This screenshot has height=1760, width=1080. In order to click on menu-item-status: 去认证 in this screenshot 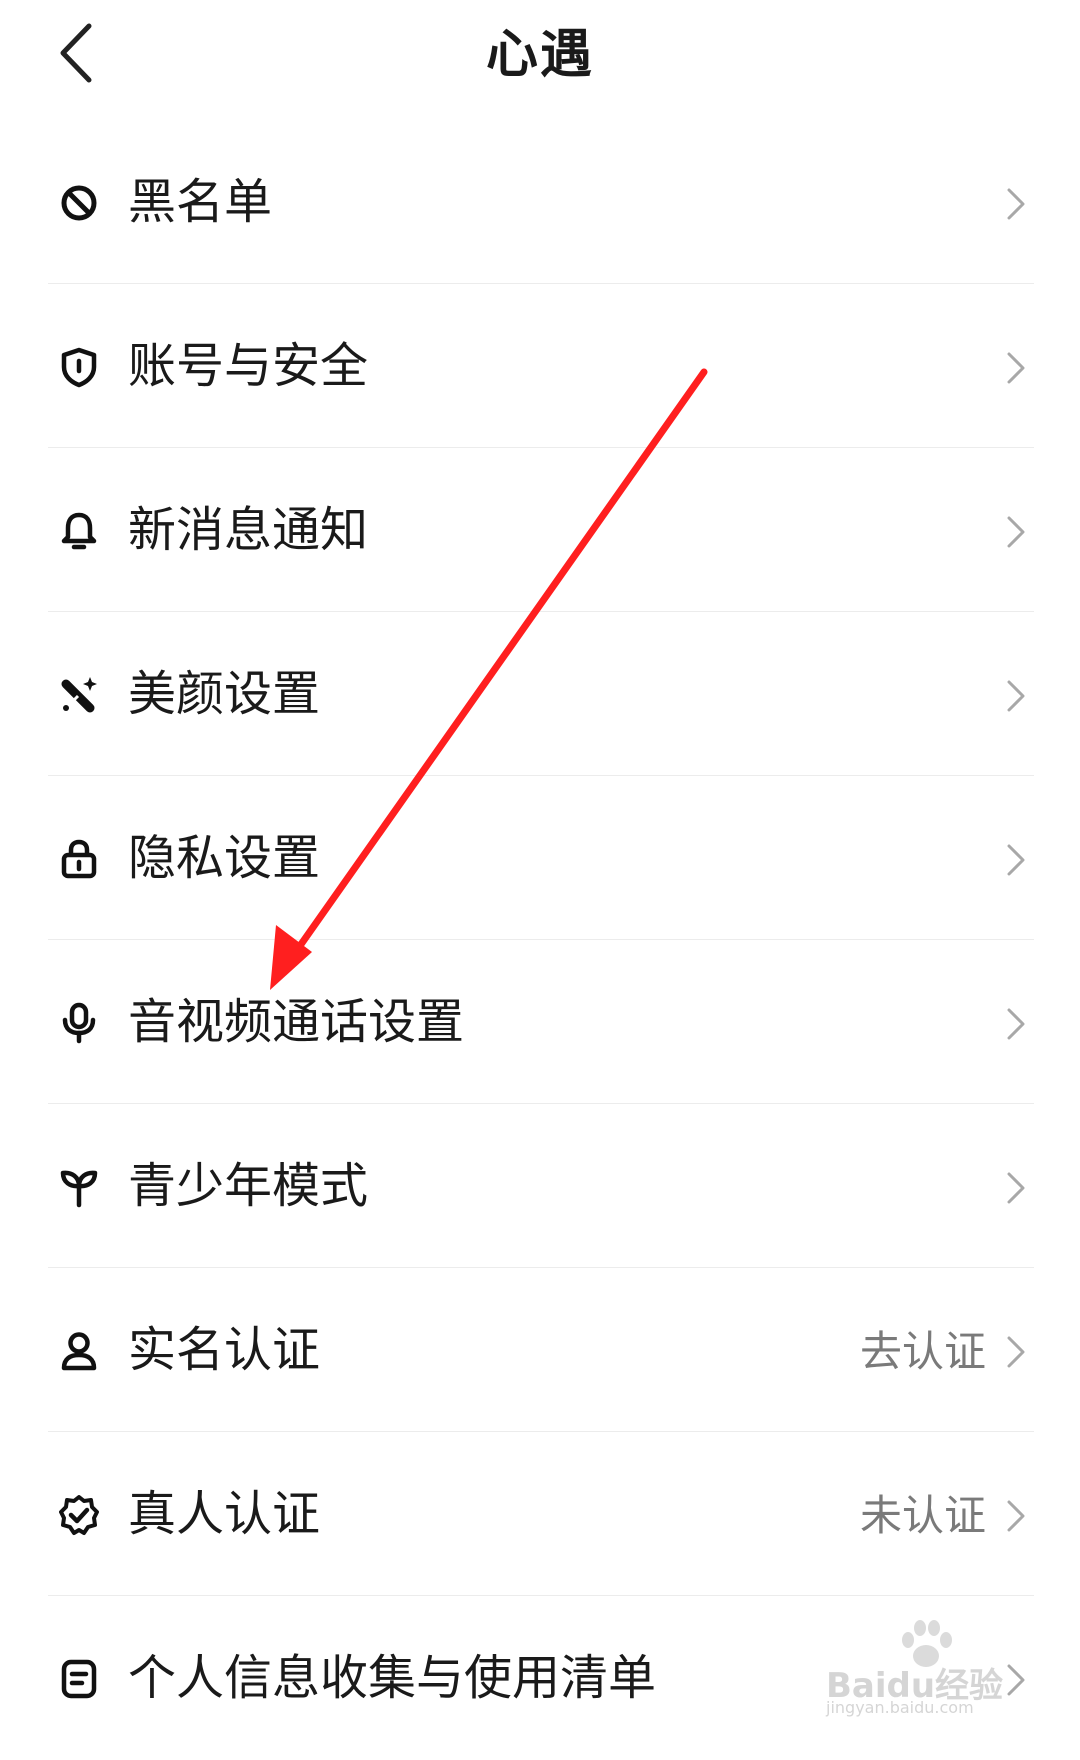, I will do `click(922, 1351)`.